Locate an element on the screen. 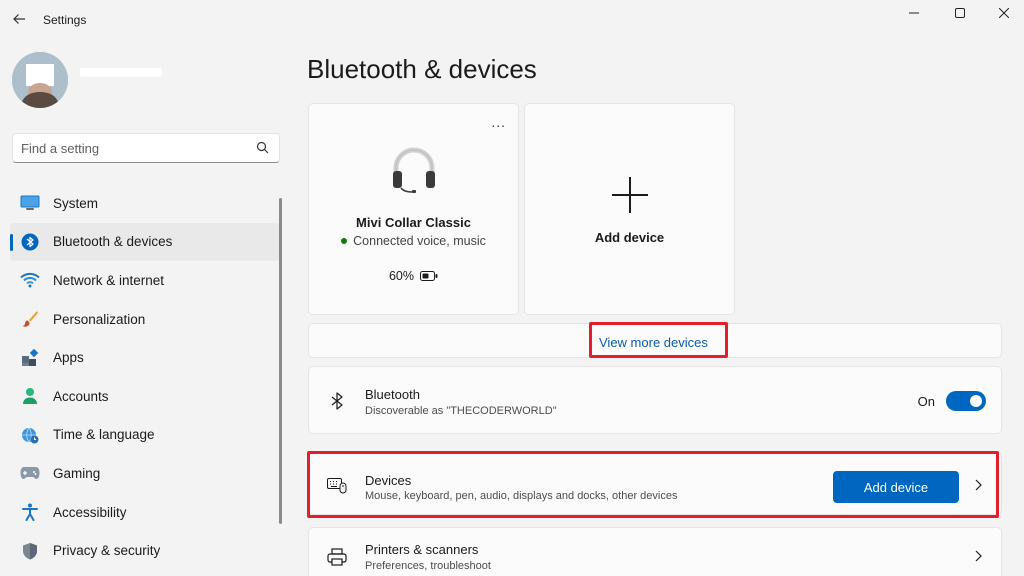 The width and height of the screenshot is (1024, 576). sidebar-item-network: Network & internet is located at coordinates (145, 280).